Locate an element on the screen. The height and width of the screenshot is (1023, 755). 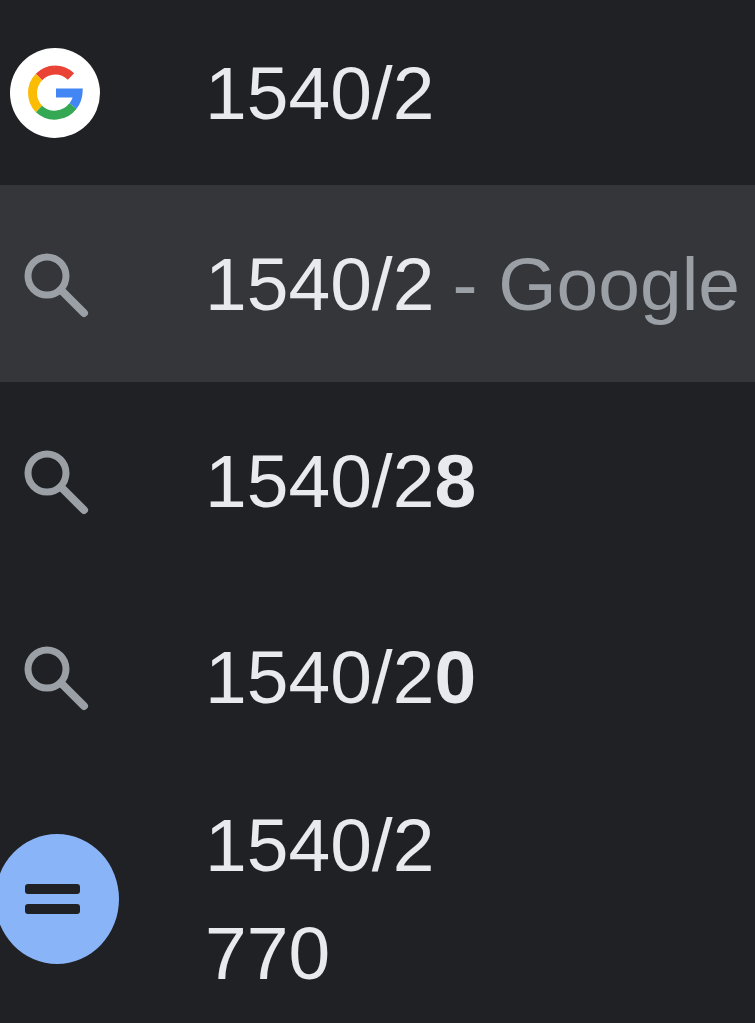
calculator-answer: 770 is located at coordinates (268, 953).